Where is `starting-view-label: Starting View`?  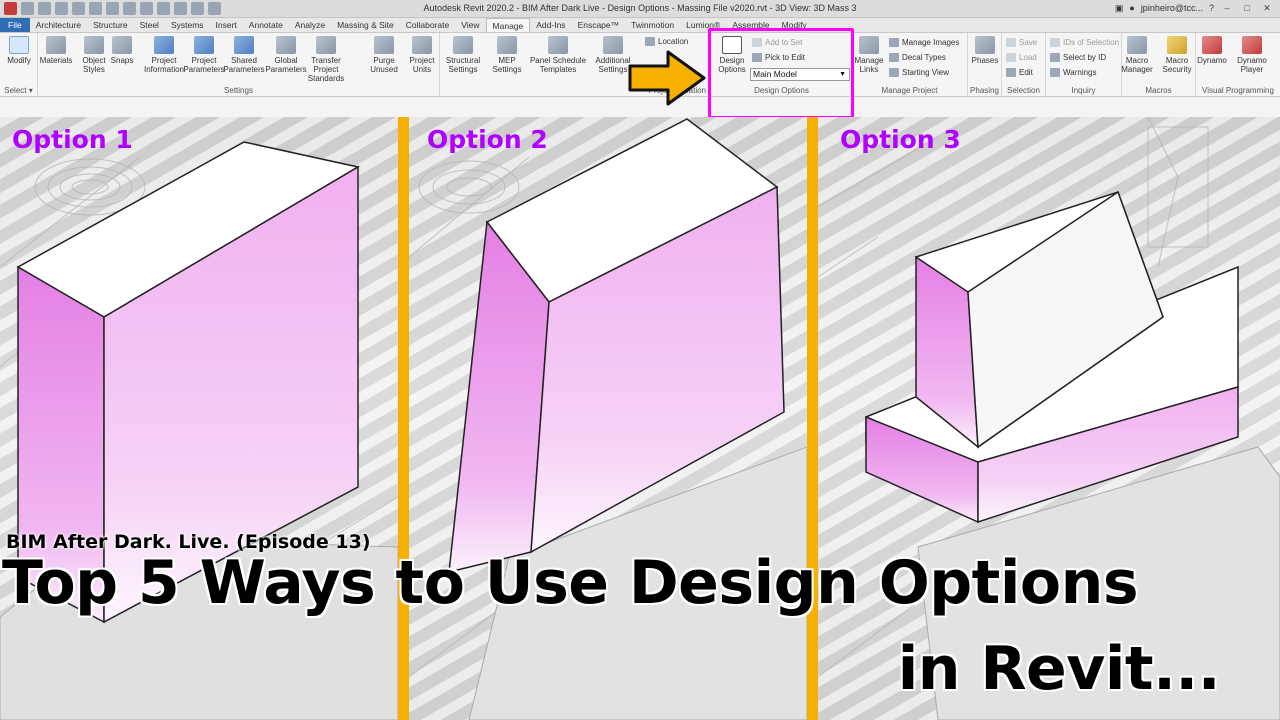 starting-view-label: Starting View is located at coordinates (925, 72).